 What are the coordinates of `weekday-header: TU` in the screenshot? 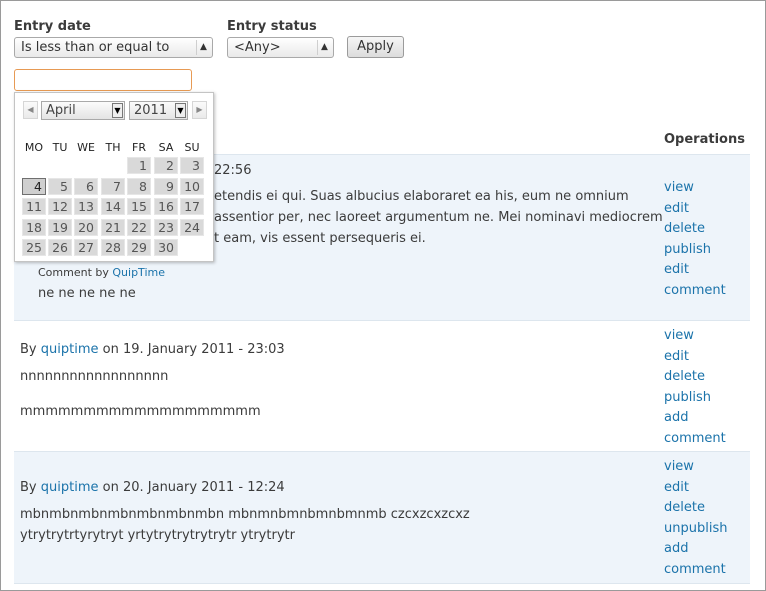 It's located at (60, 147).